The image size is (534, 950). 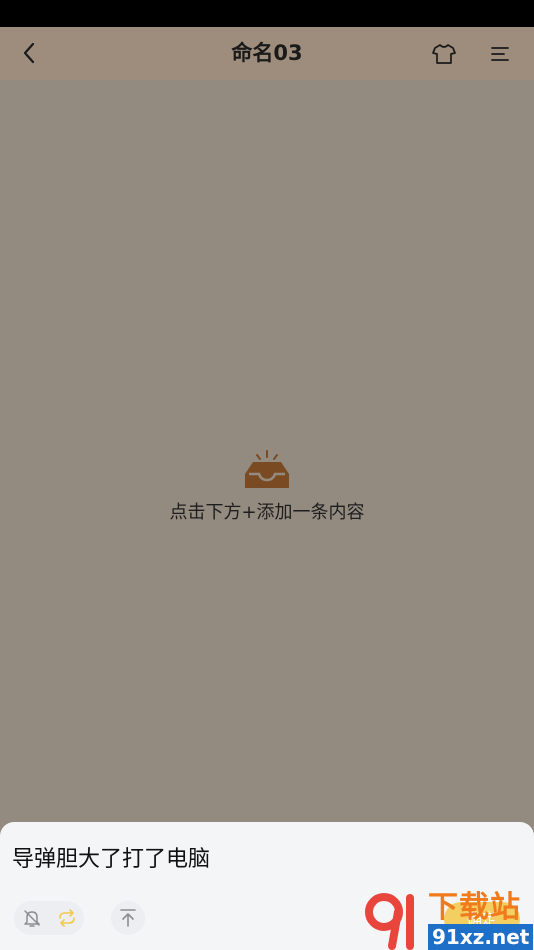 I want to click on empty-message: 点击下方+添加一条内容, so click(x=267, y=512).